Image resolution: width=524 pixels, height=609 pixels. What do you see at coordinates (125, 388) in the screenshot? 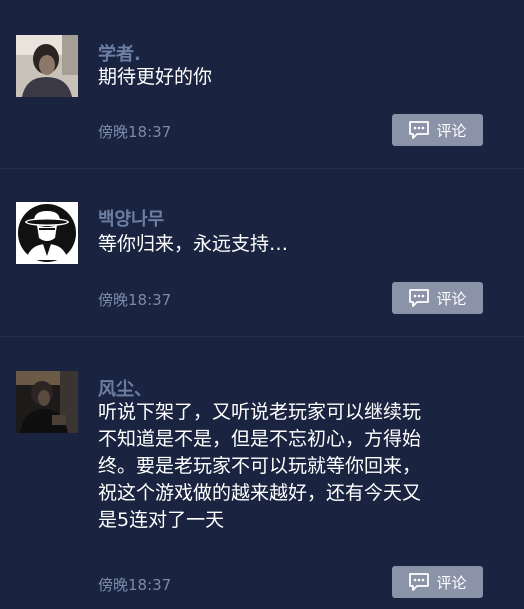
I see `username: 风尘、` at bounding box center [125, 388].